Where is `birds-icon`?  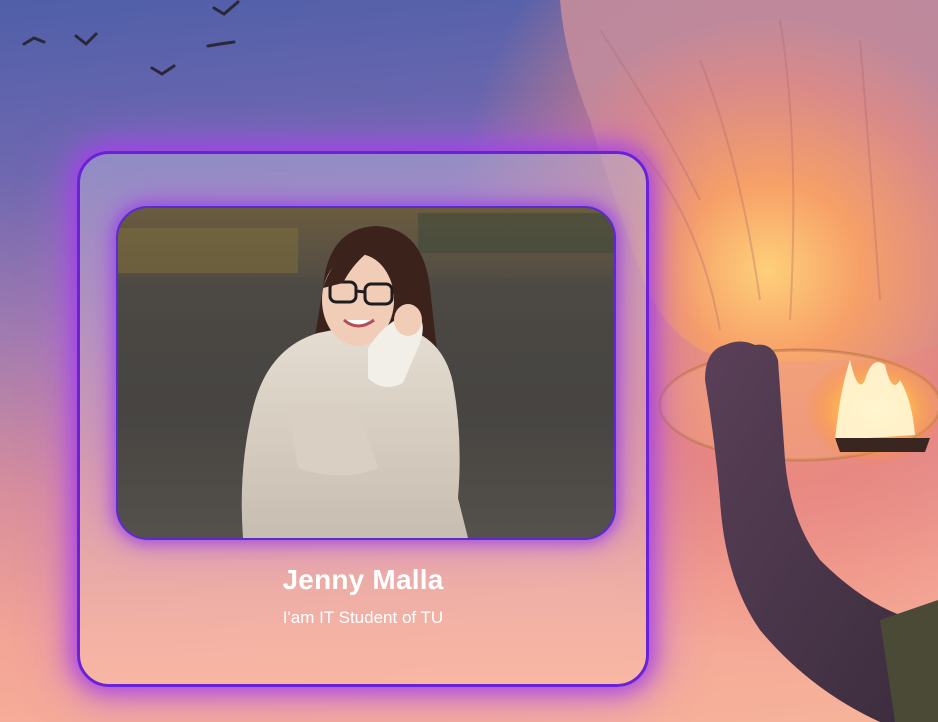
birds-icon is located at coordinates (131, 38).